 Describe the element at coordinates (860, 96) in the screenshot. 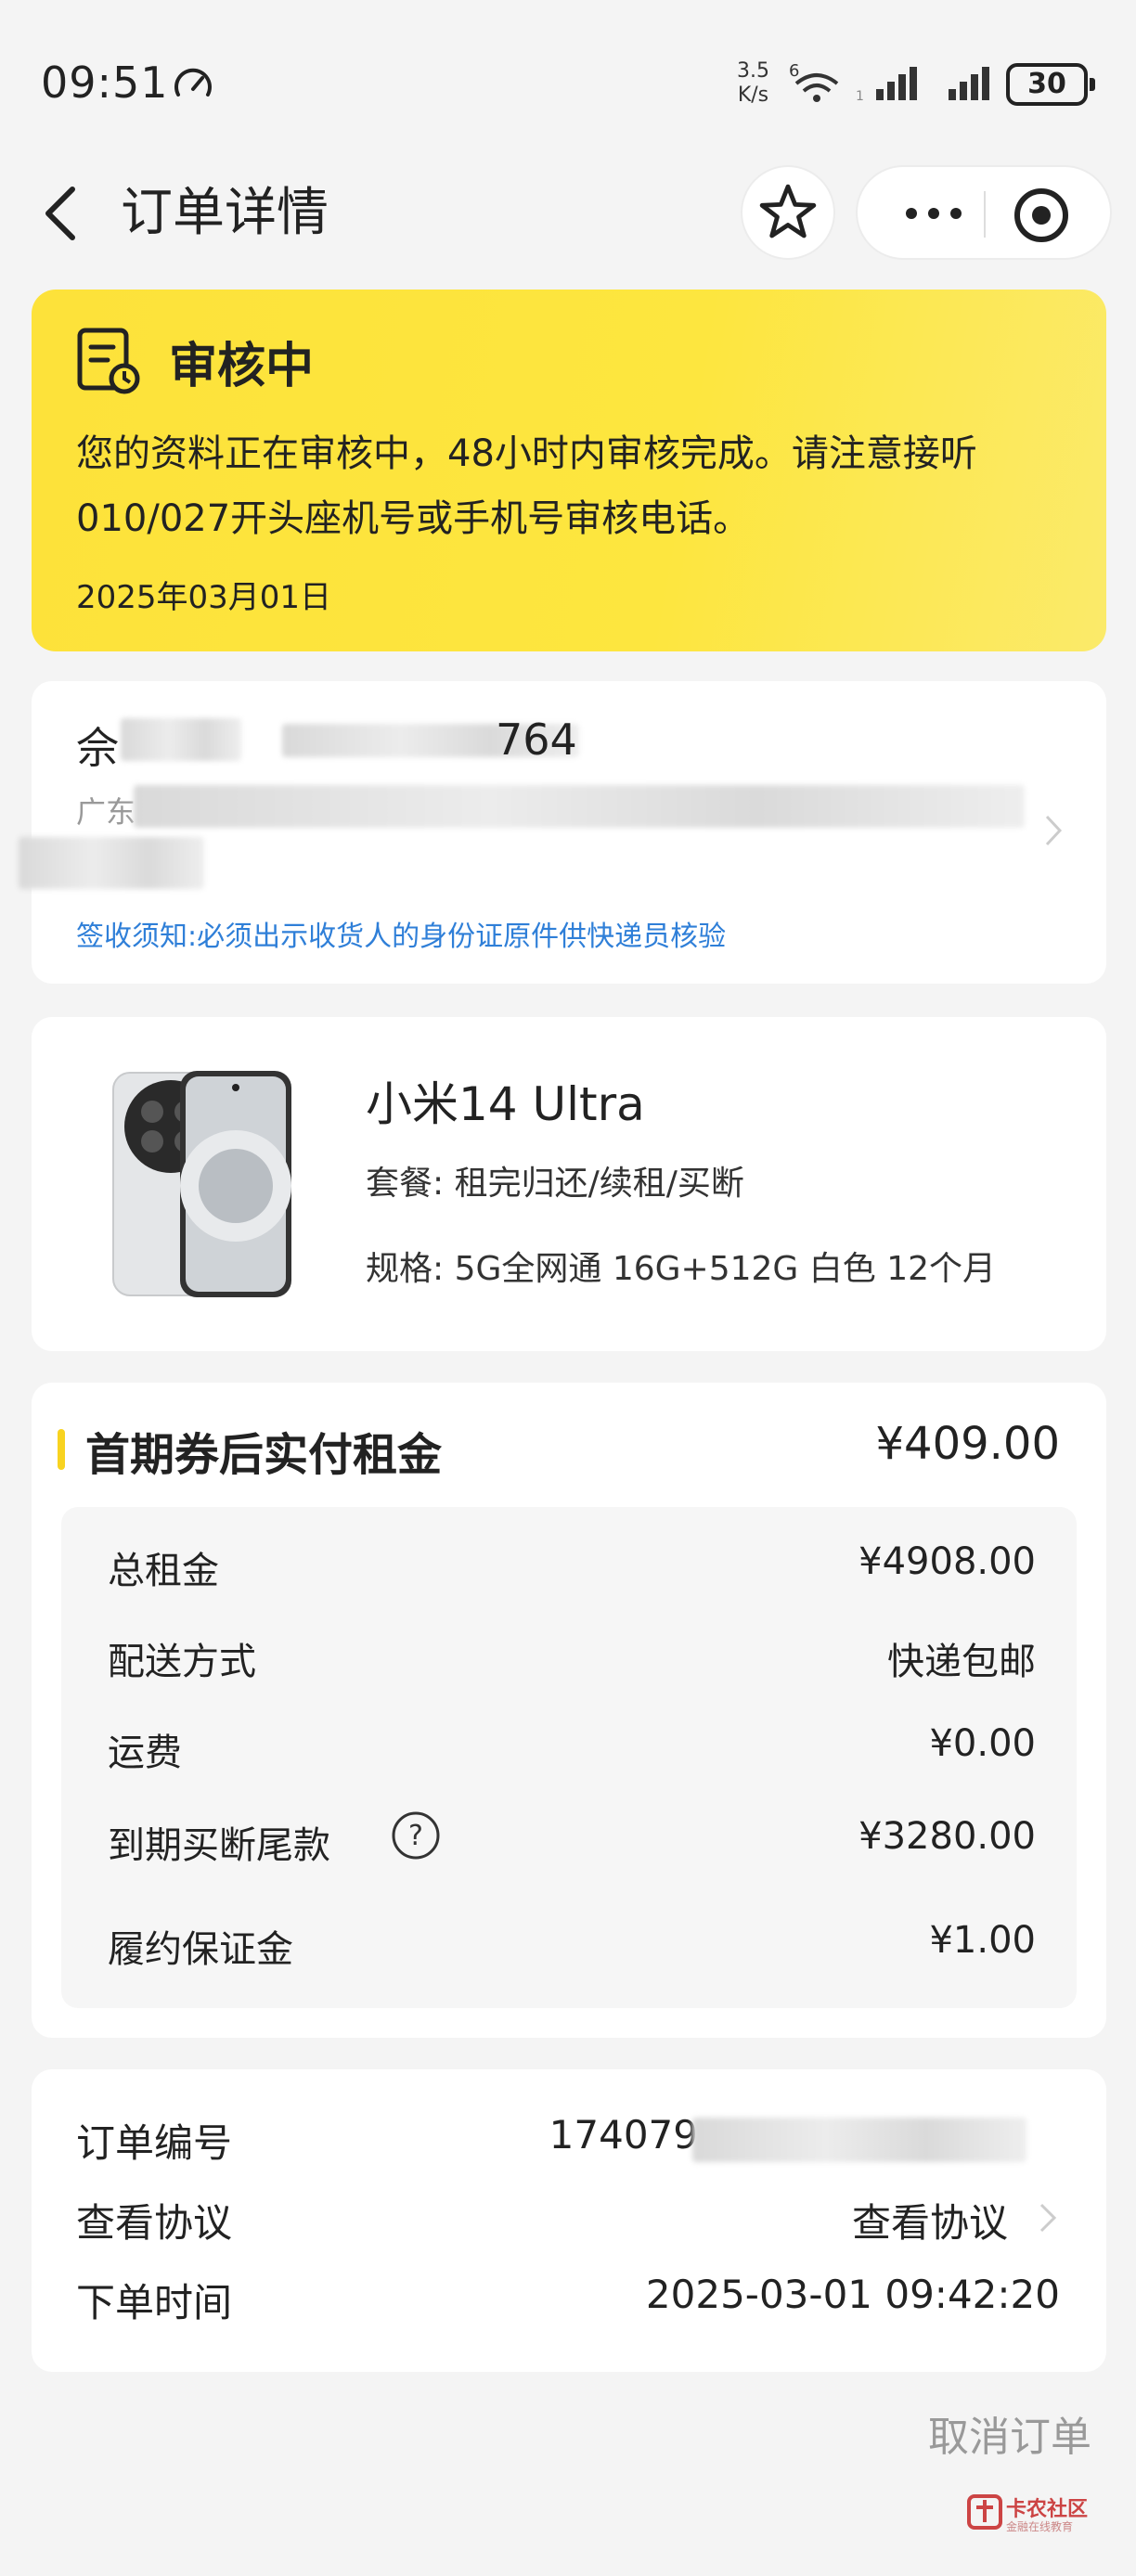

I see `svg-text: 1` at that location.